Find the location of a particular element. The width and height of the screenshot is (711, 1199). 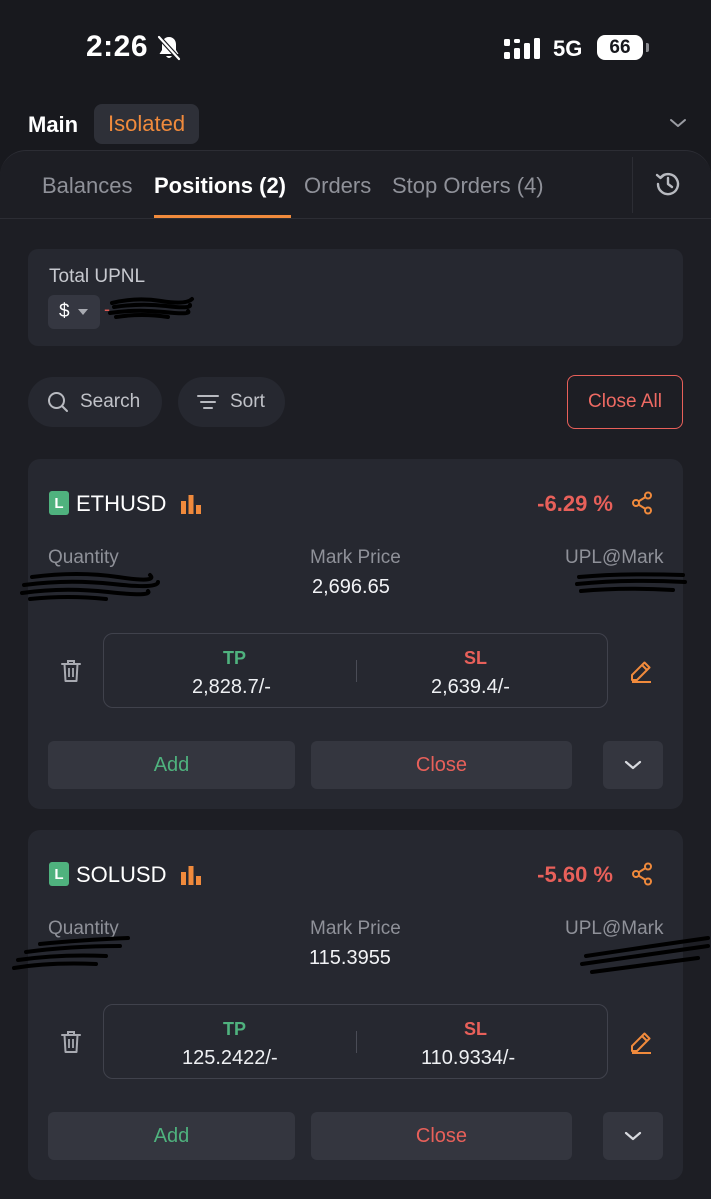

sort-label: Sort is located at coordinates (247, 401).